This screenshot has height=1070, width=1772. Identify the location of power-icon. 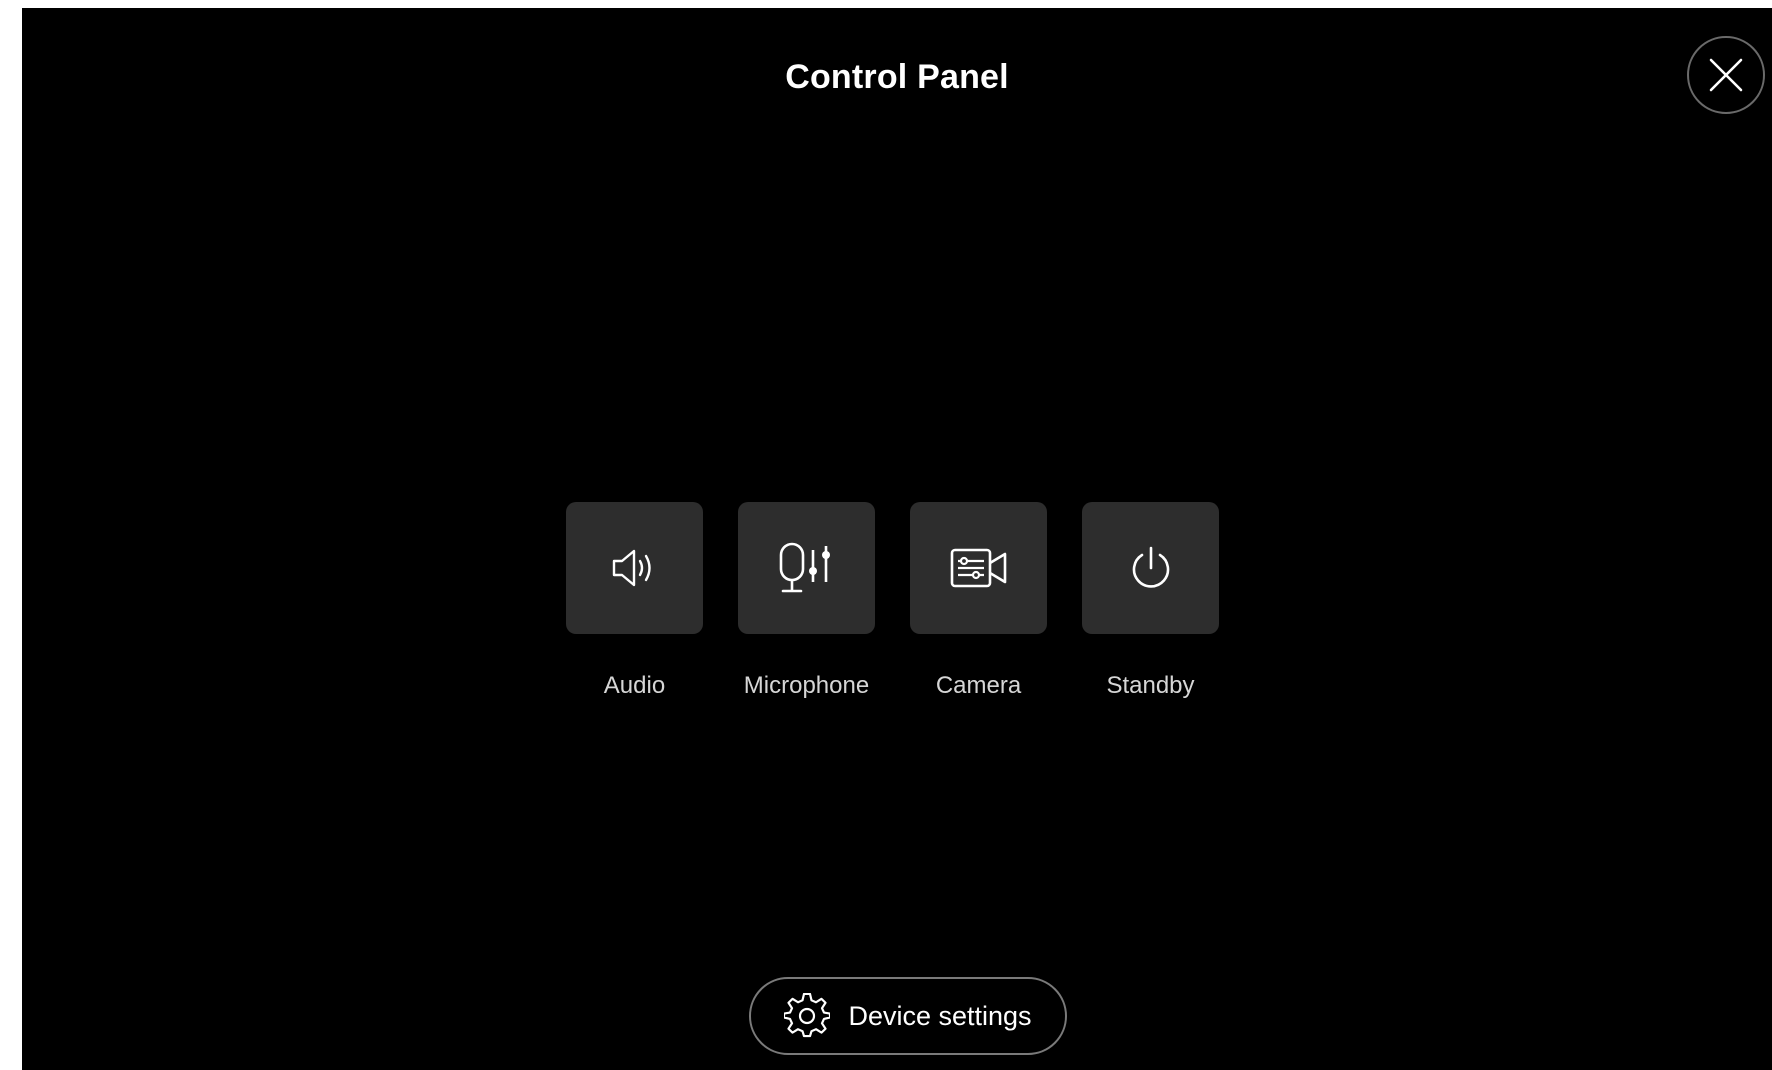
(1151, 568).